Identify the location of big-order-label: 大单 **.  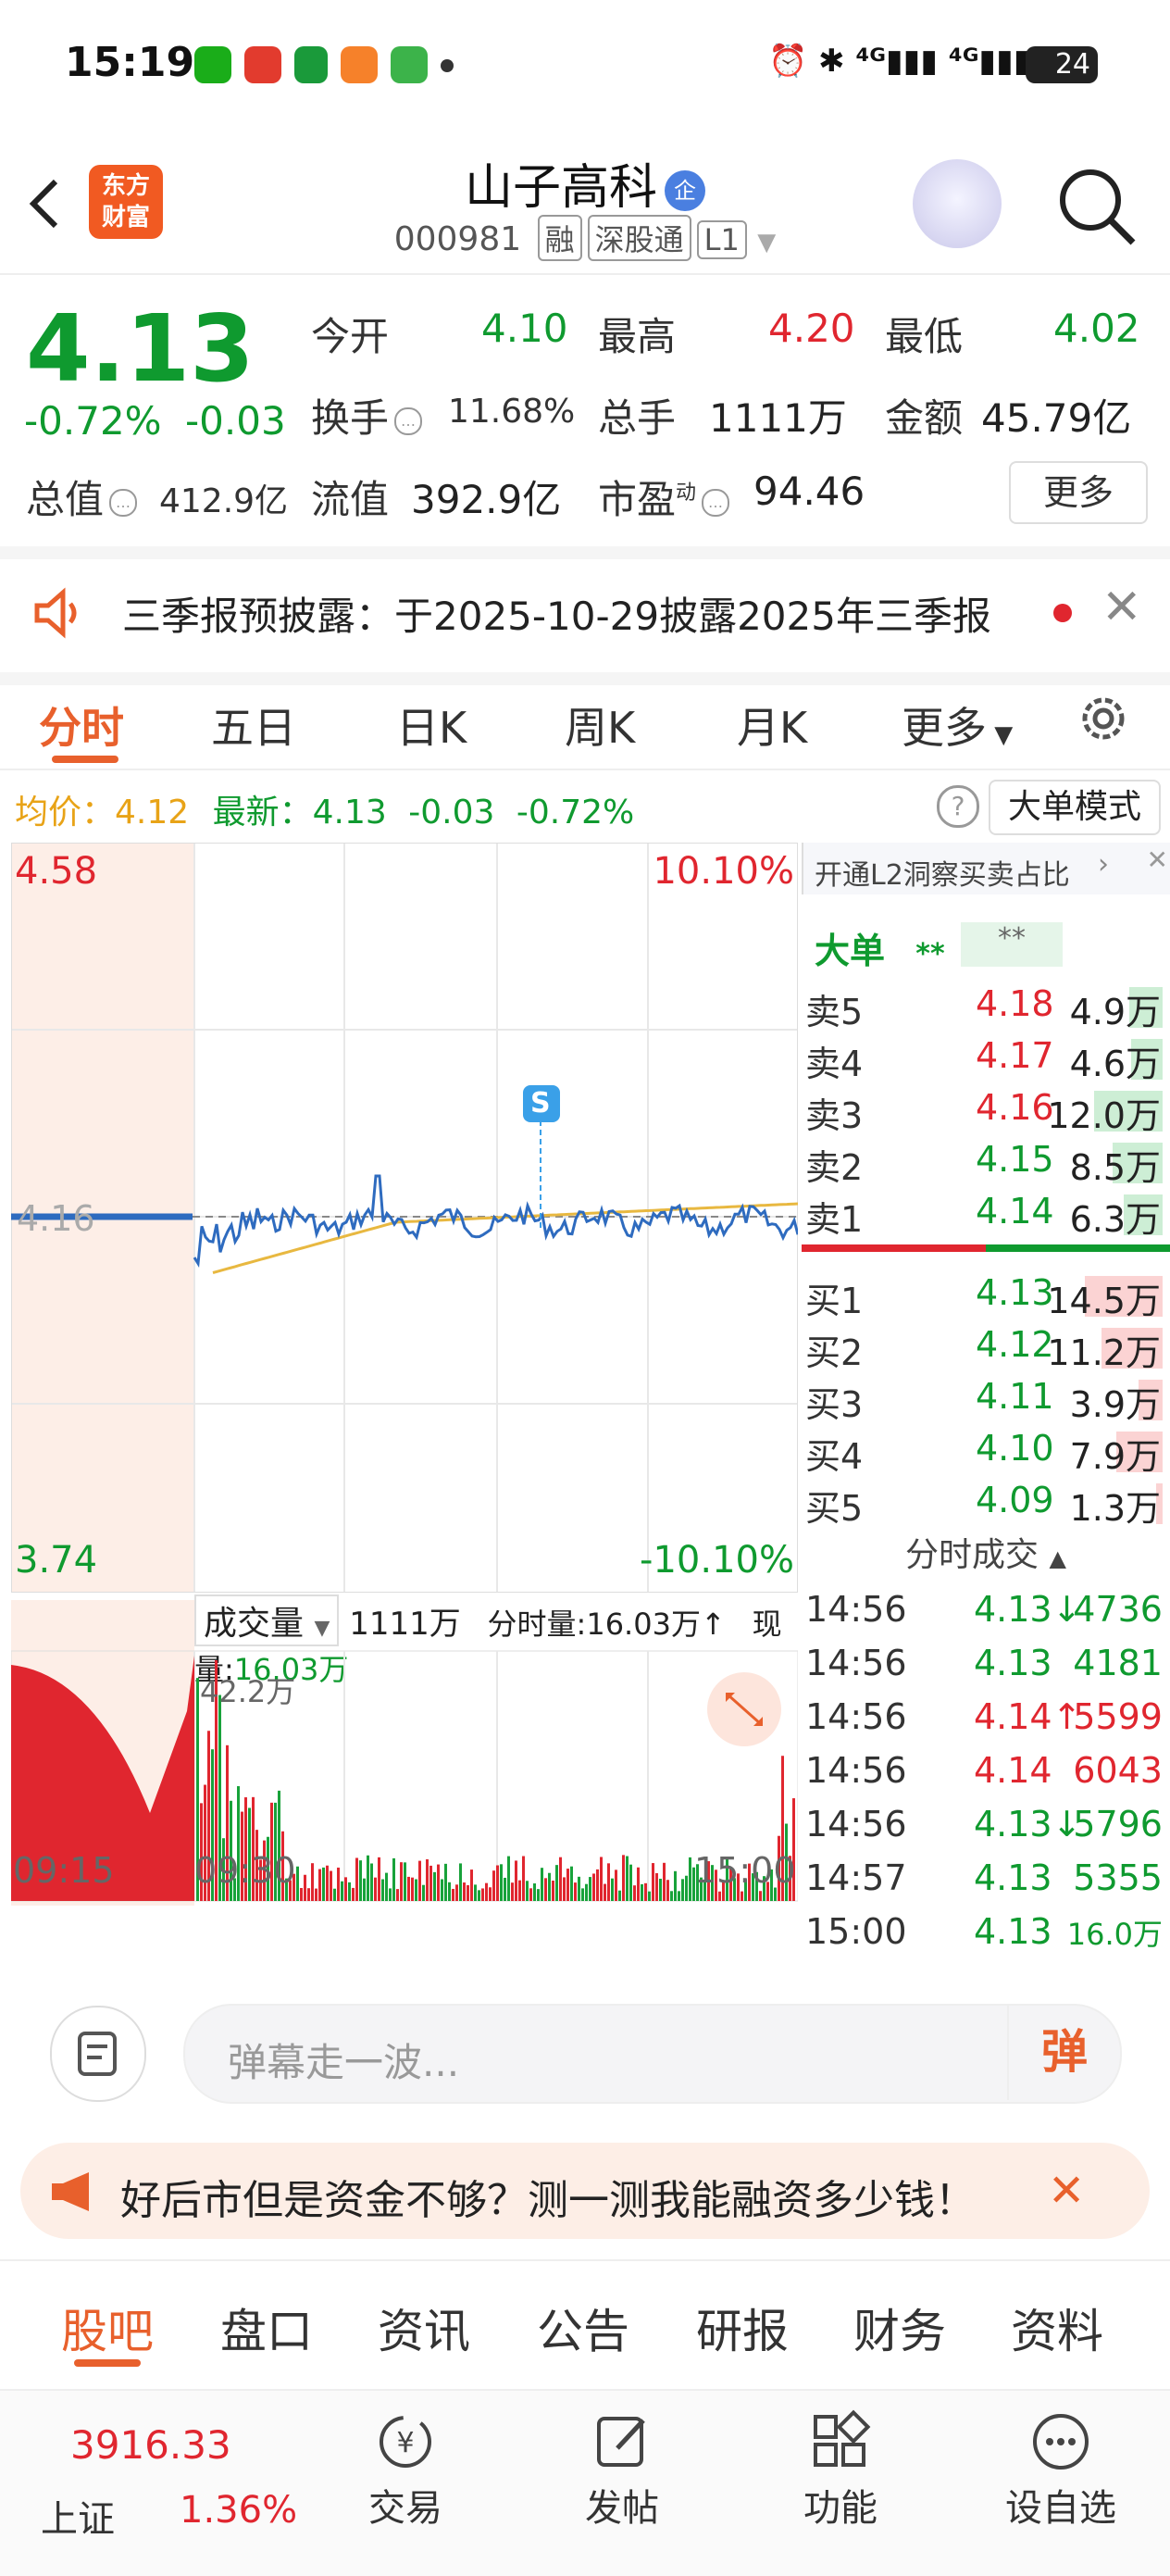
(880, 951).